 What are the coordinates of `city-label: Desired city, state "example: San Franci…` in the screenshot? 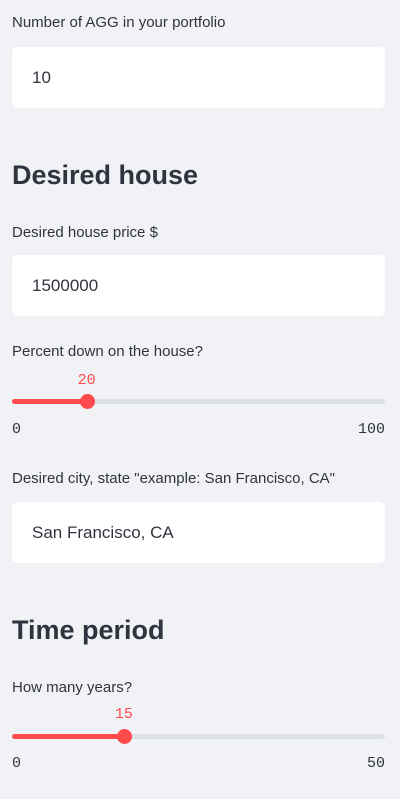 It's located at (173, 478).